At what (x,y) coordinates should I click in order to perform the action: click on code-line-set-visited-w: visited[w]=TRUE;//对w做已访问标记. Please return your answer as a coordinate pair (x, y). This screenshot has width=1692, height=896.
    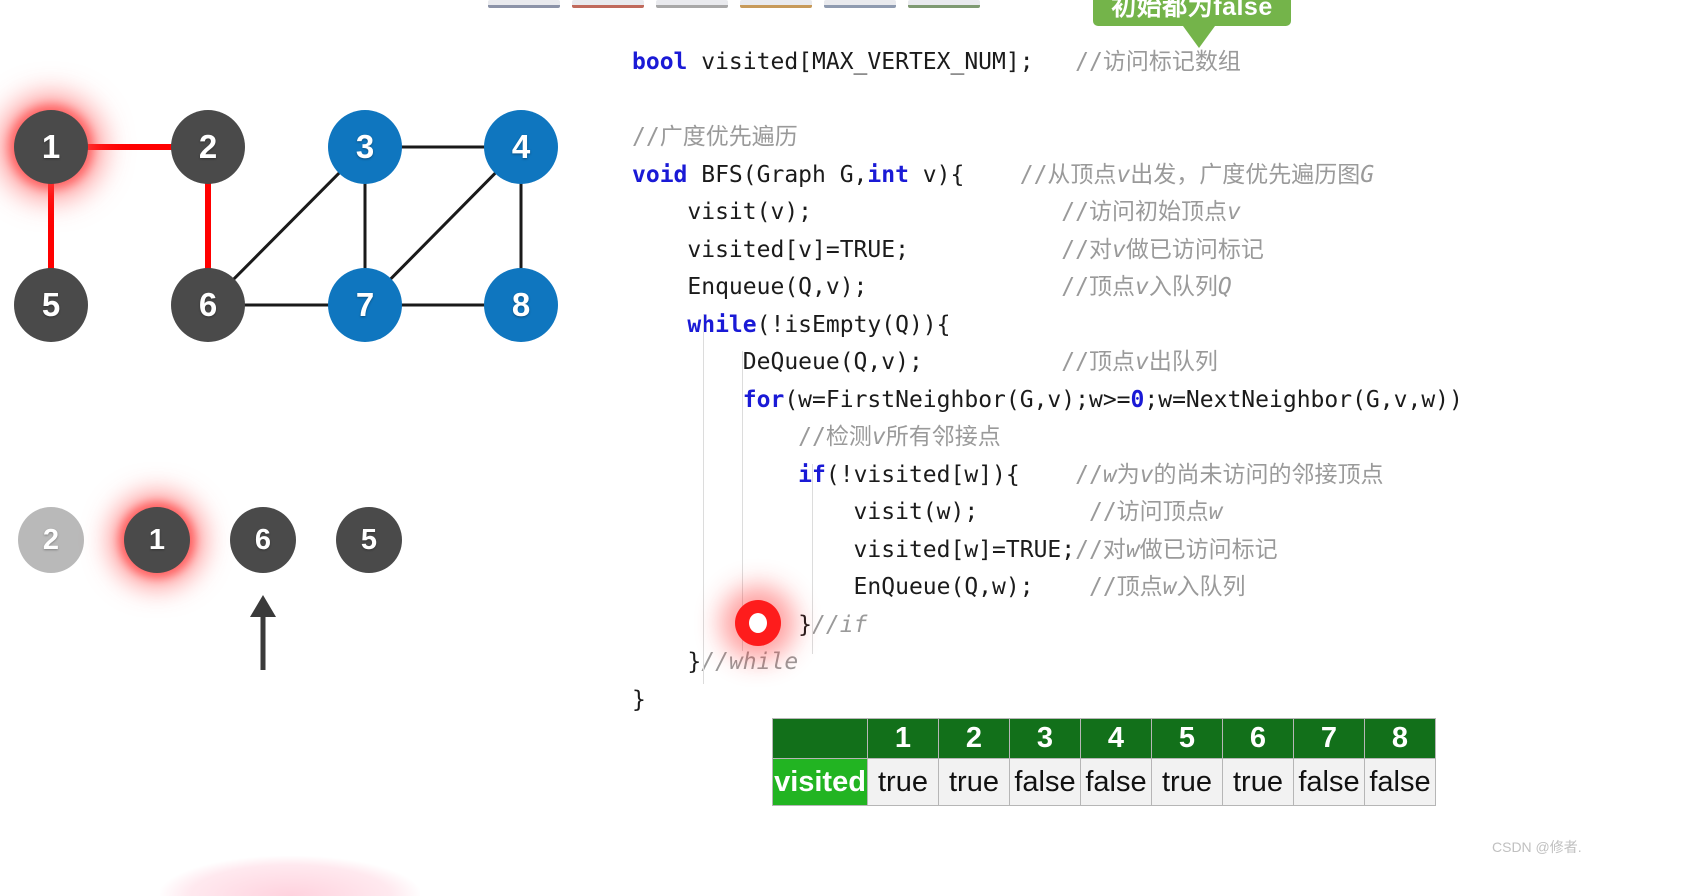
    Looking at the image, I should click on (955, 549).